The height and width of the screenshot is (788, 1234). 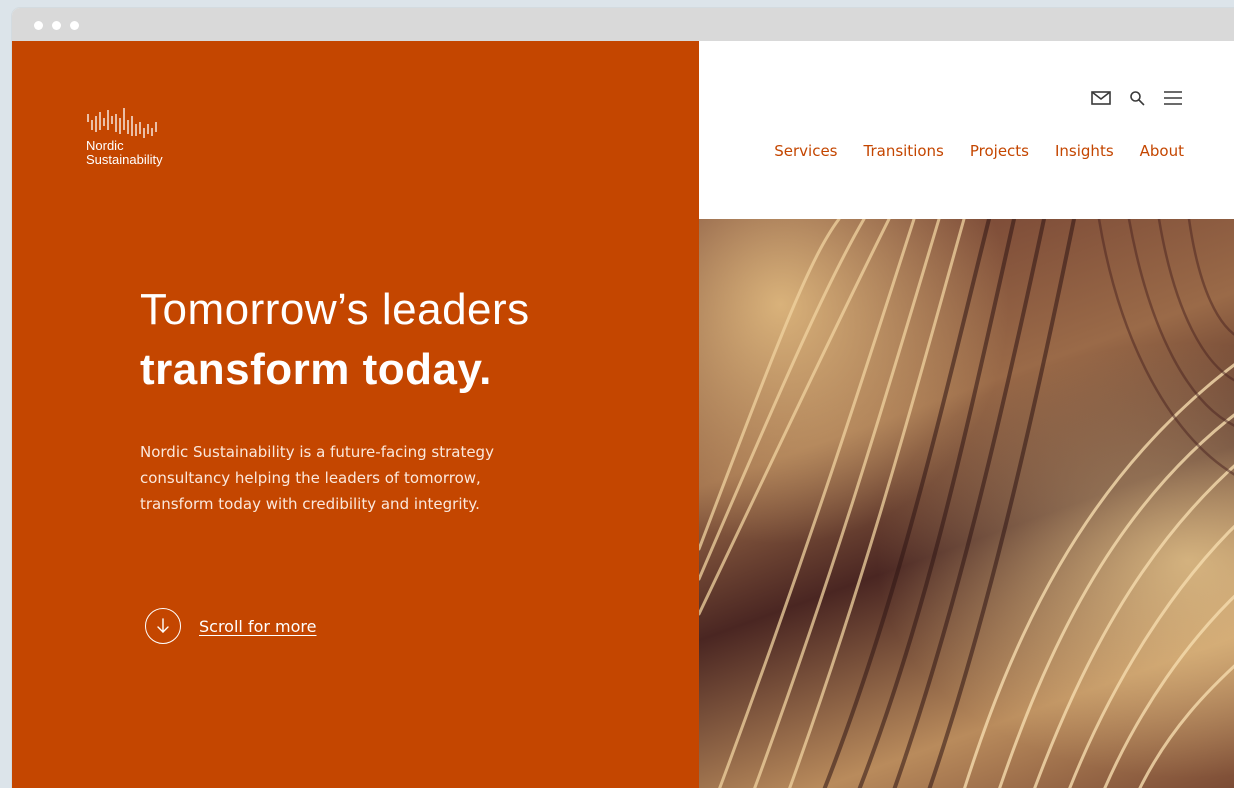 What do you see at coordinates (805, 151) in the screenshot?
I see `nav-services: Services` at bounding box center [805, 151].